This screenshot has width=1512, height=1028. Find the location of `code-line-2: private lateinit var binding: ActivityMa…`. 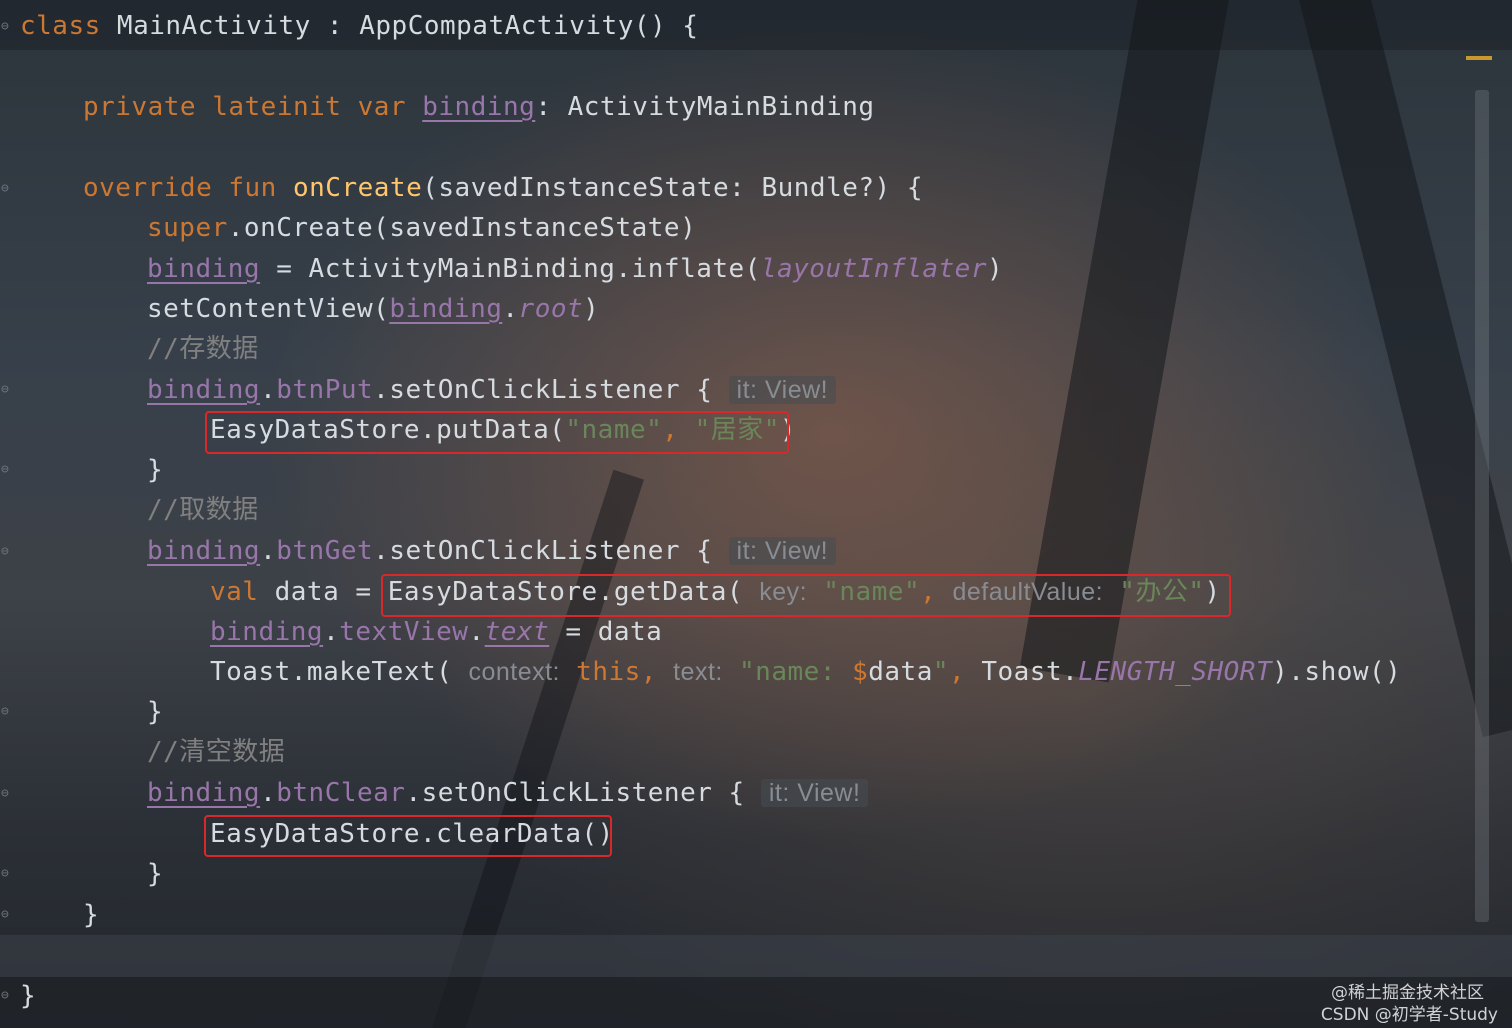

code-line-2: private lateinit var binding: ActivityMa… is located at coordinates (479, 107).